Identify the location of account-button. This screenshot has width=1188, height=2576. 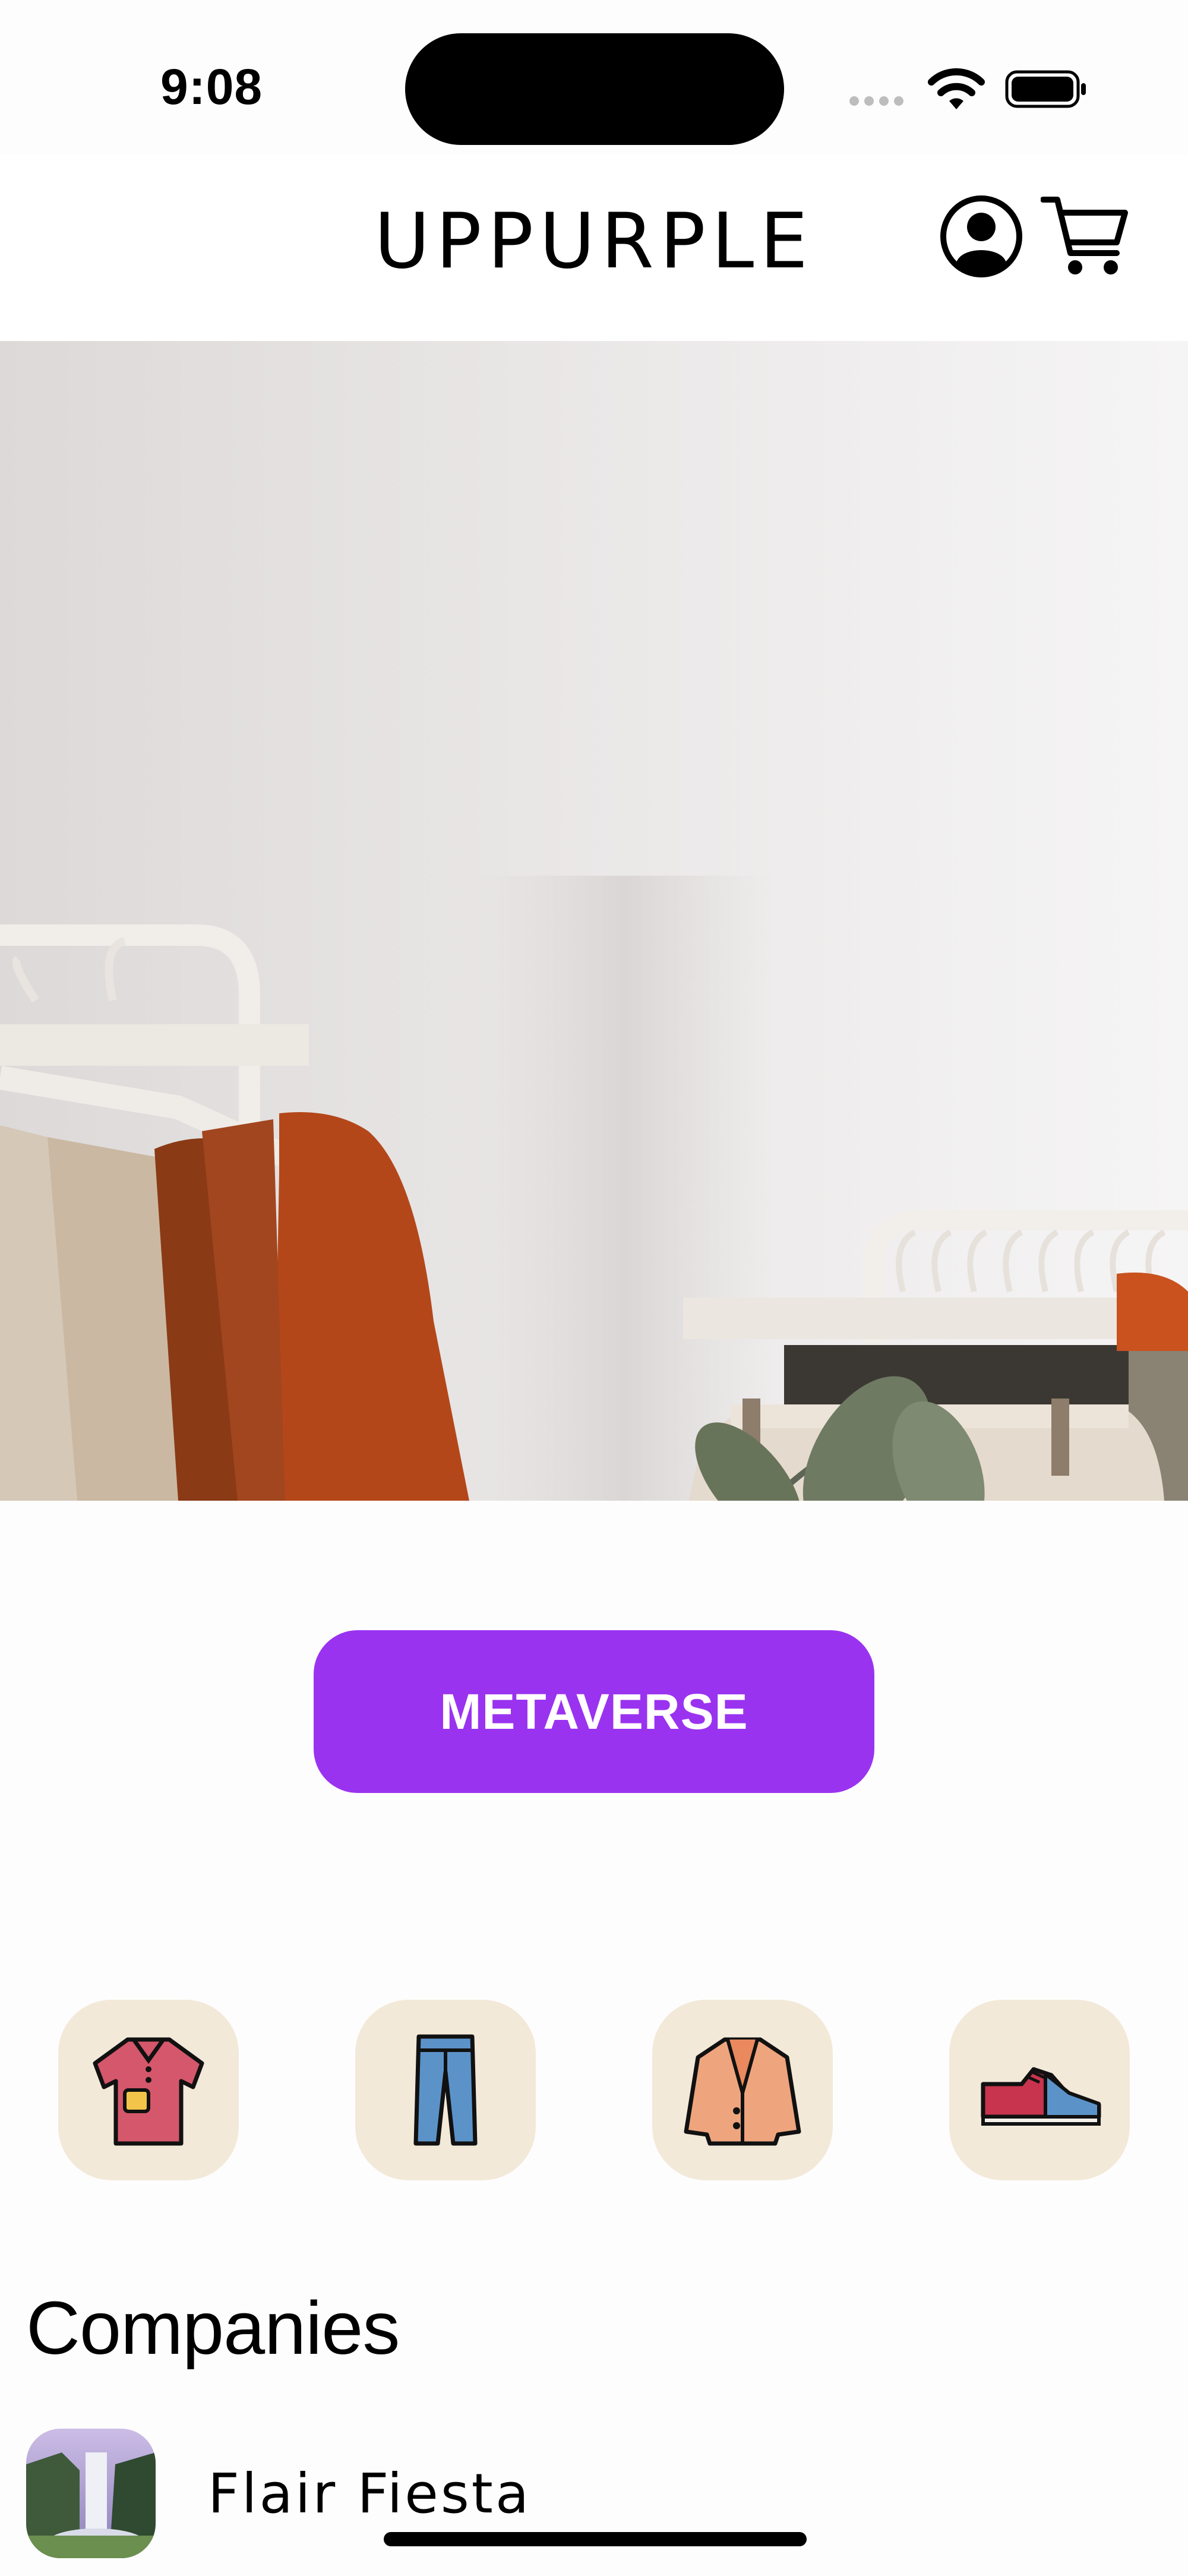
(982, 236).